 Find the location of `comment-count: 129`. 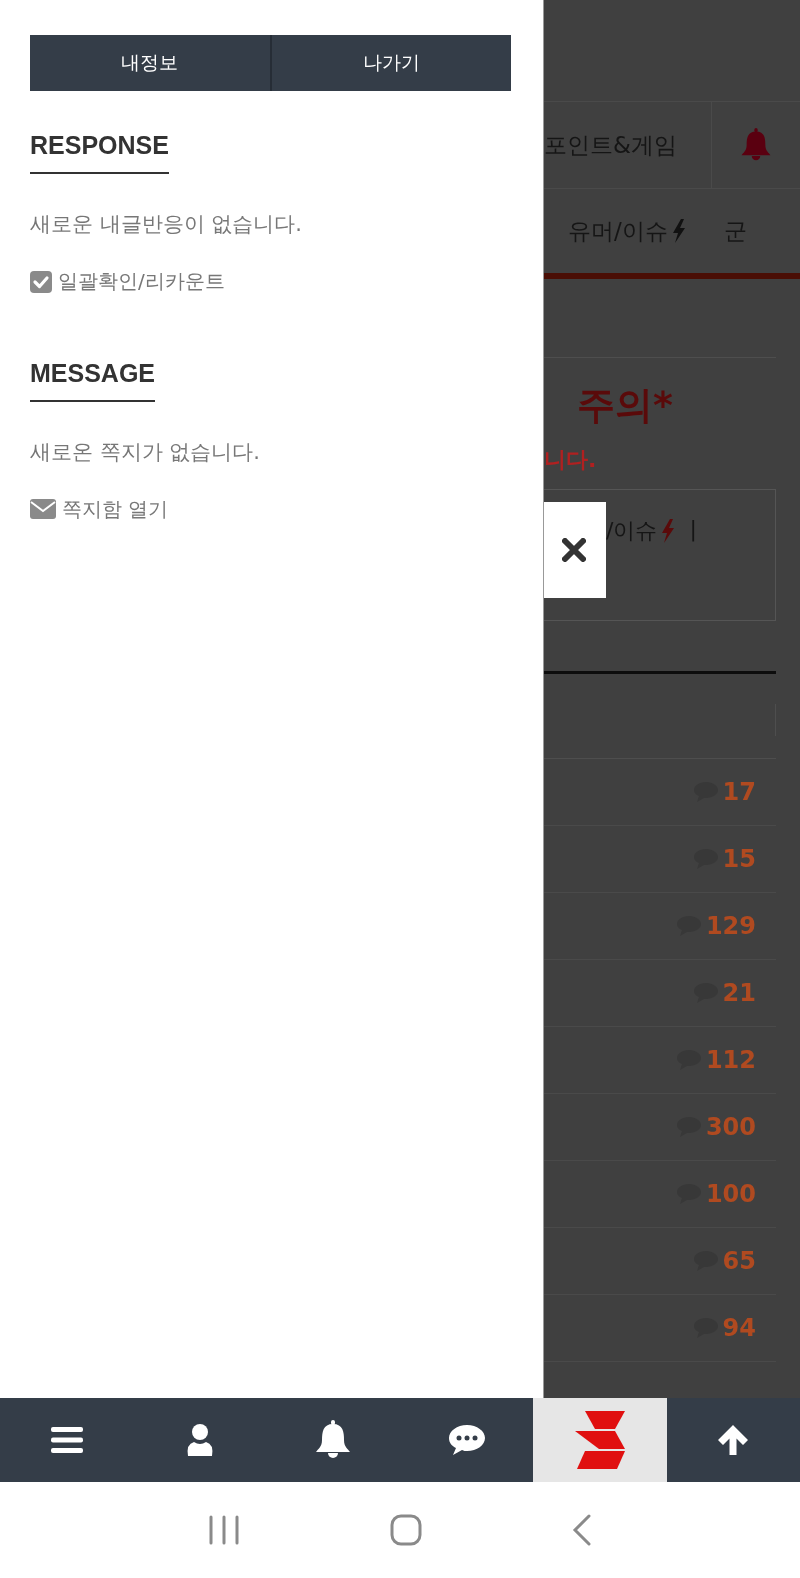

comment-count: 129 is located at coordinates (730, 926).